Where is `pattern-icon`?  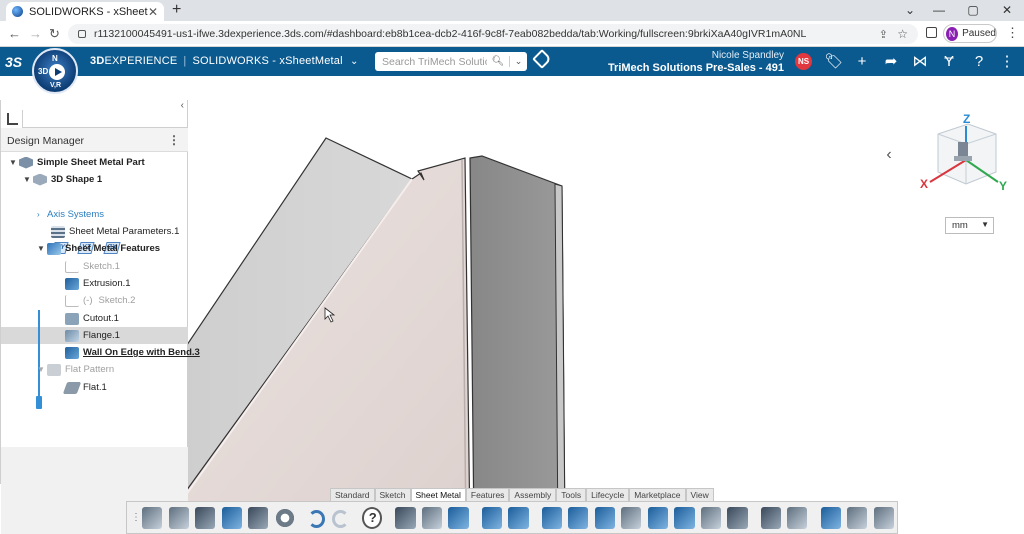
pattern-icon is located at coordinates (770, 517).